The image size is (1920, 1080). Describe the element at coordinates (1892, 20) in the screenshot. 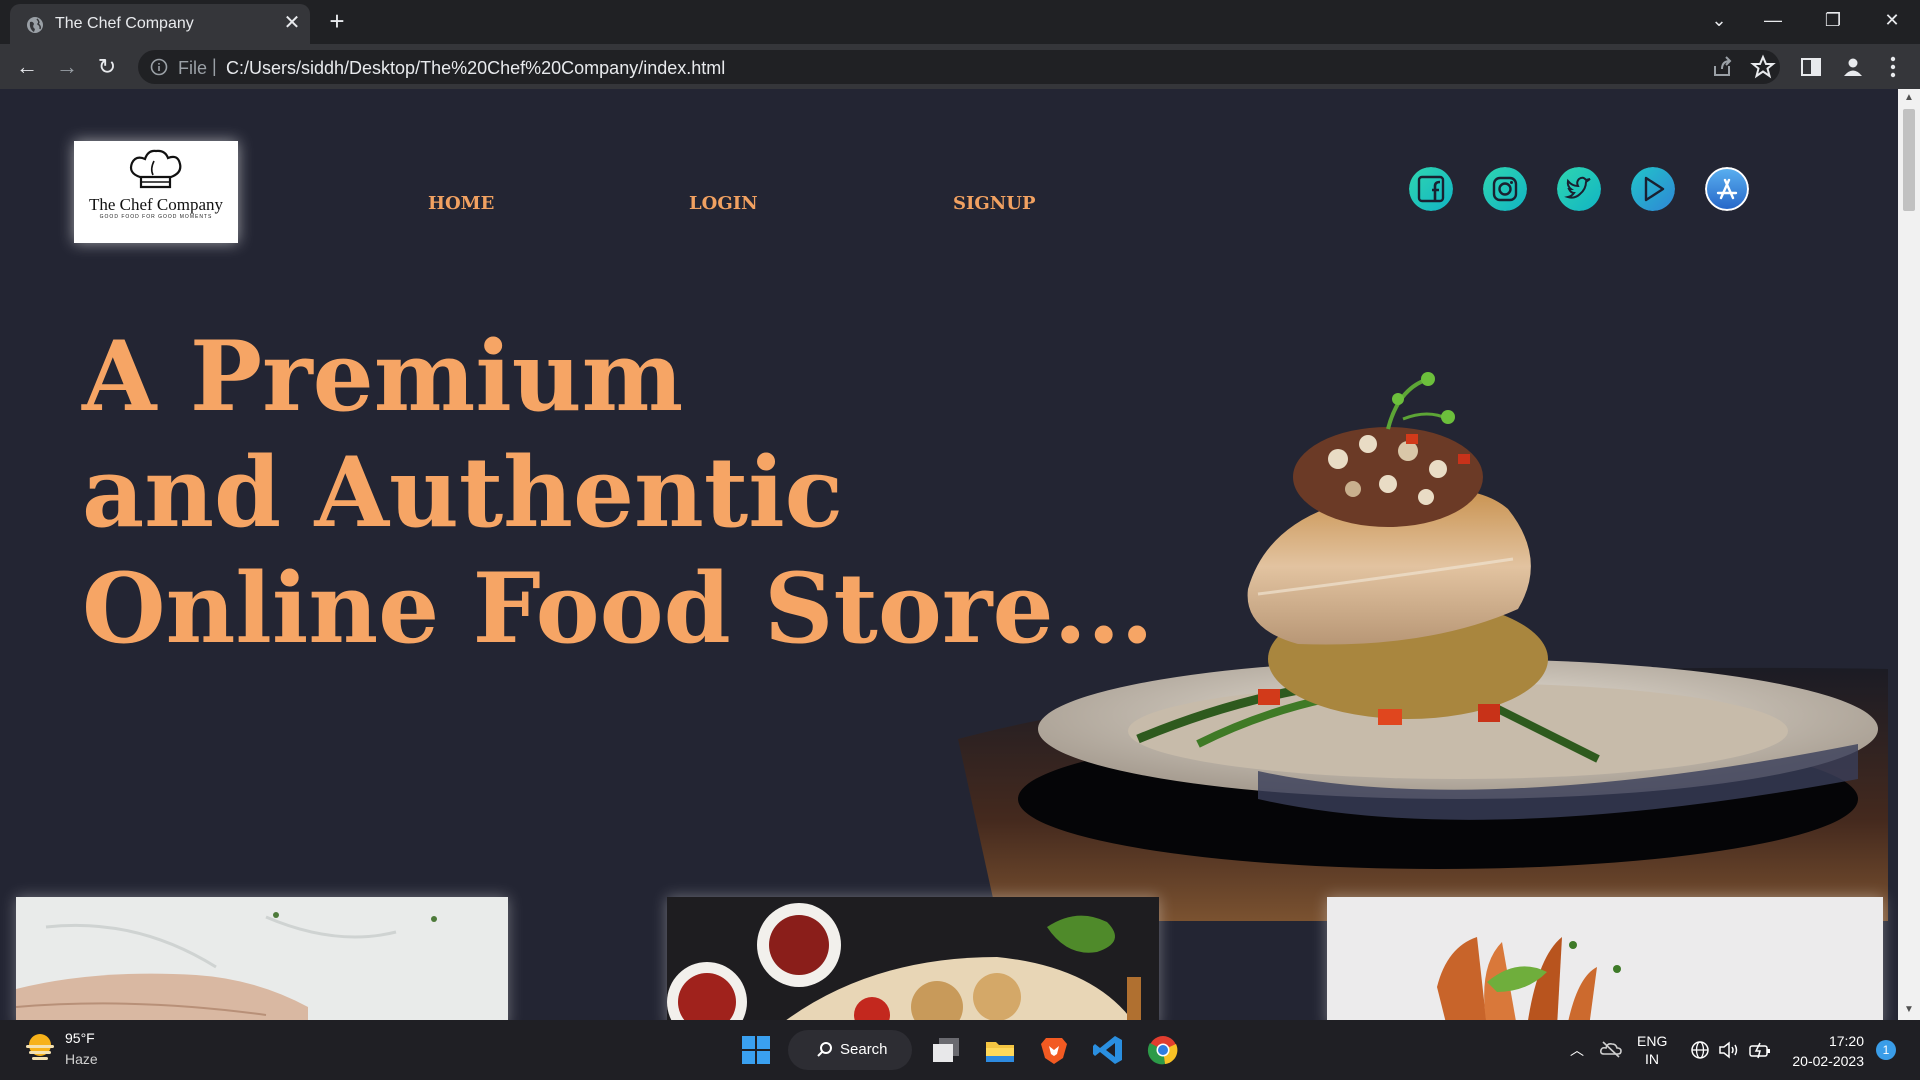

I see `close-window-button: ✕` at that location.